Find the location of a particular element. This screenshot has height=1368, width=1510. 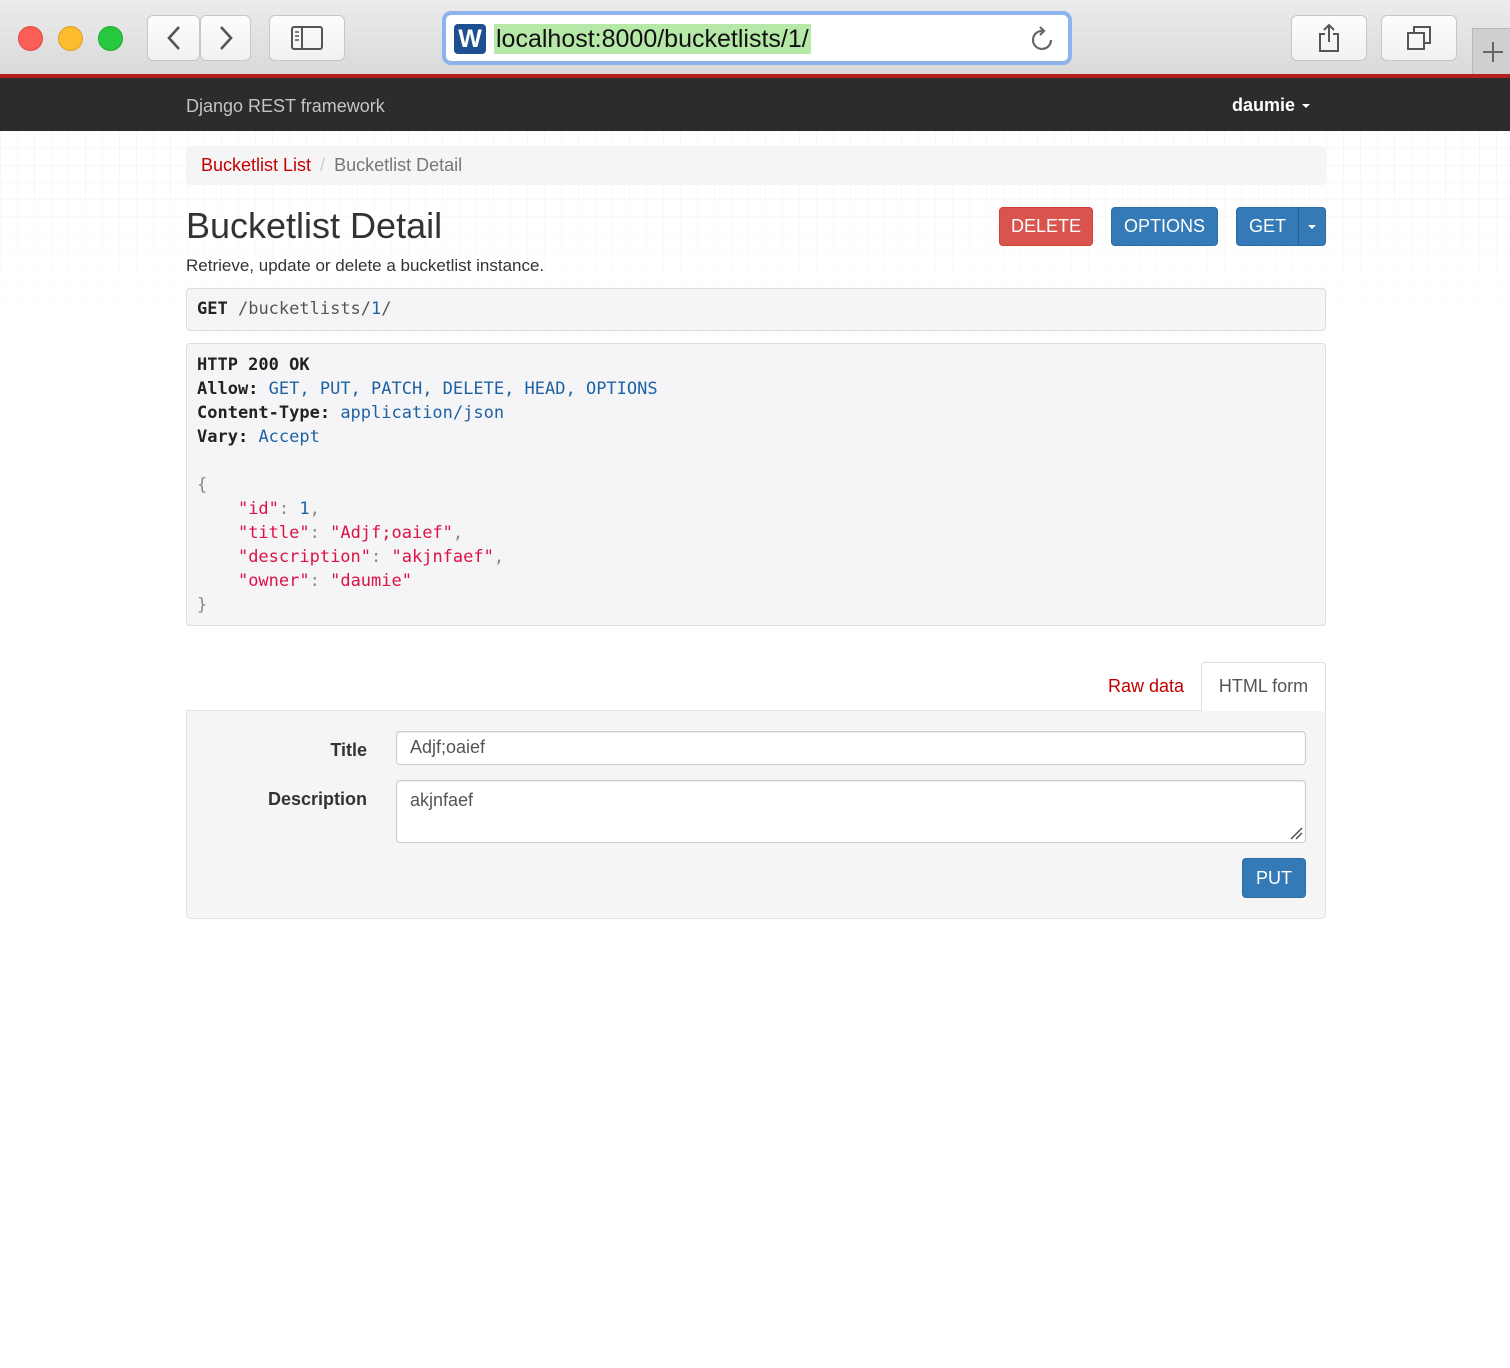

window-close-button is located at coordinates (30, 38).